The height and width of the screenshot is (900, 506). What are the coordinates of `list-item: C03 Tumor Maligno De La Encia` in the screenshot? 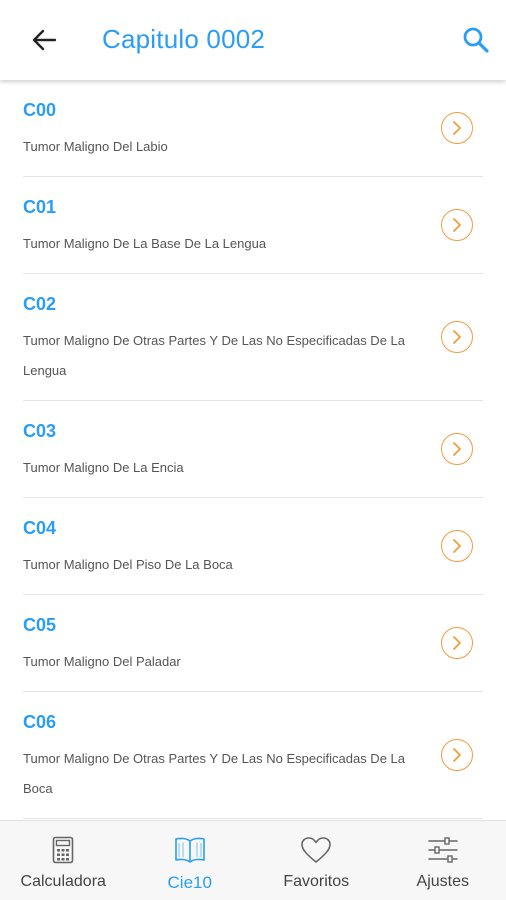 It's located at (253, 449).